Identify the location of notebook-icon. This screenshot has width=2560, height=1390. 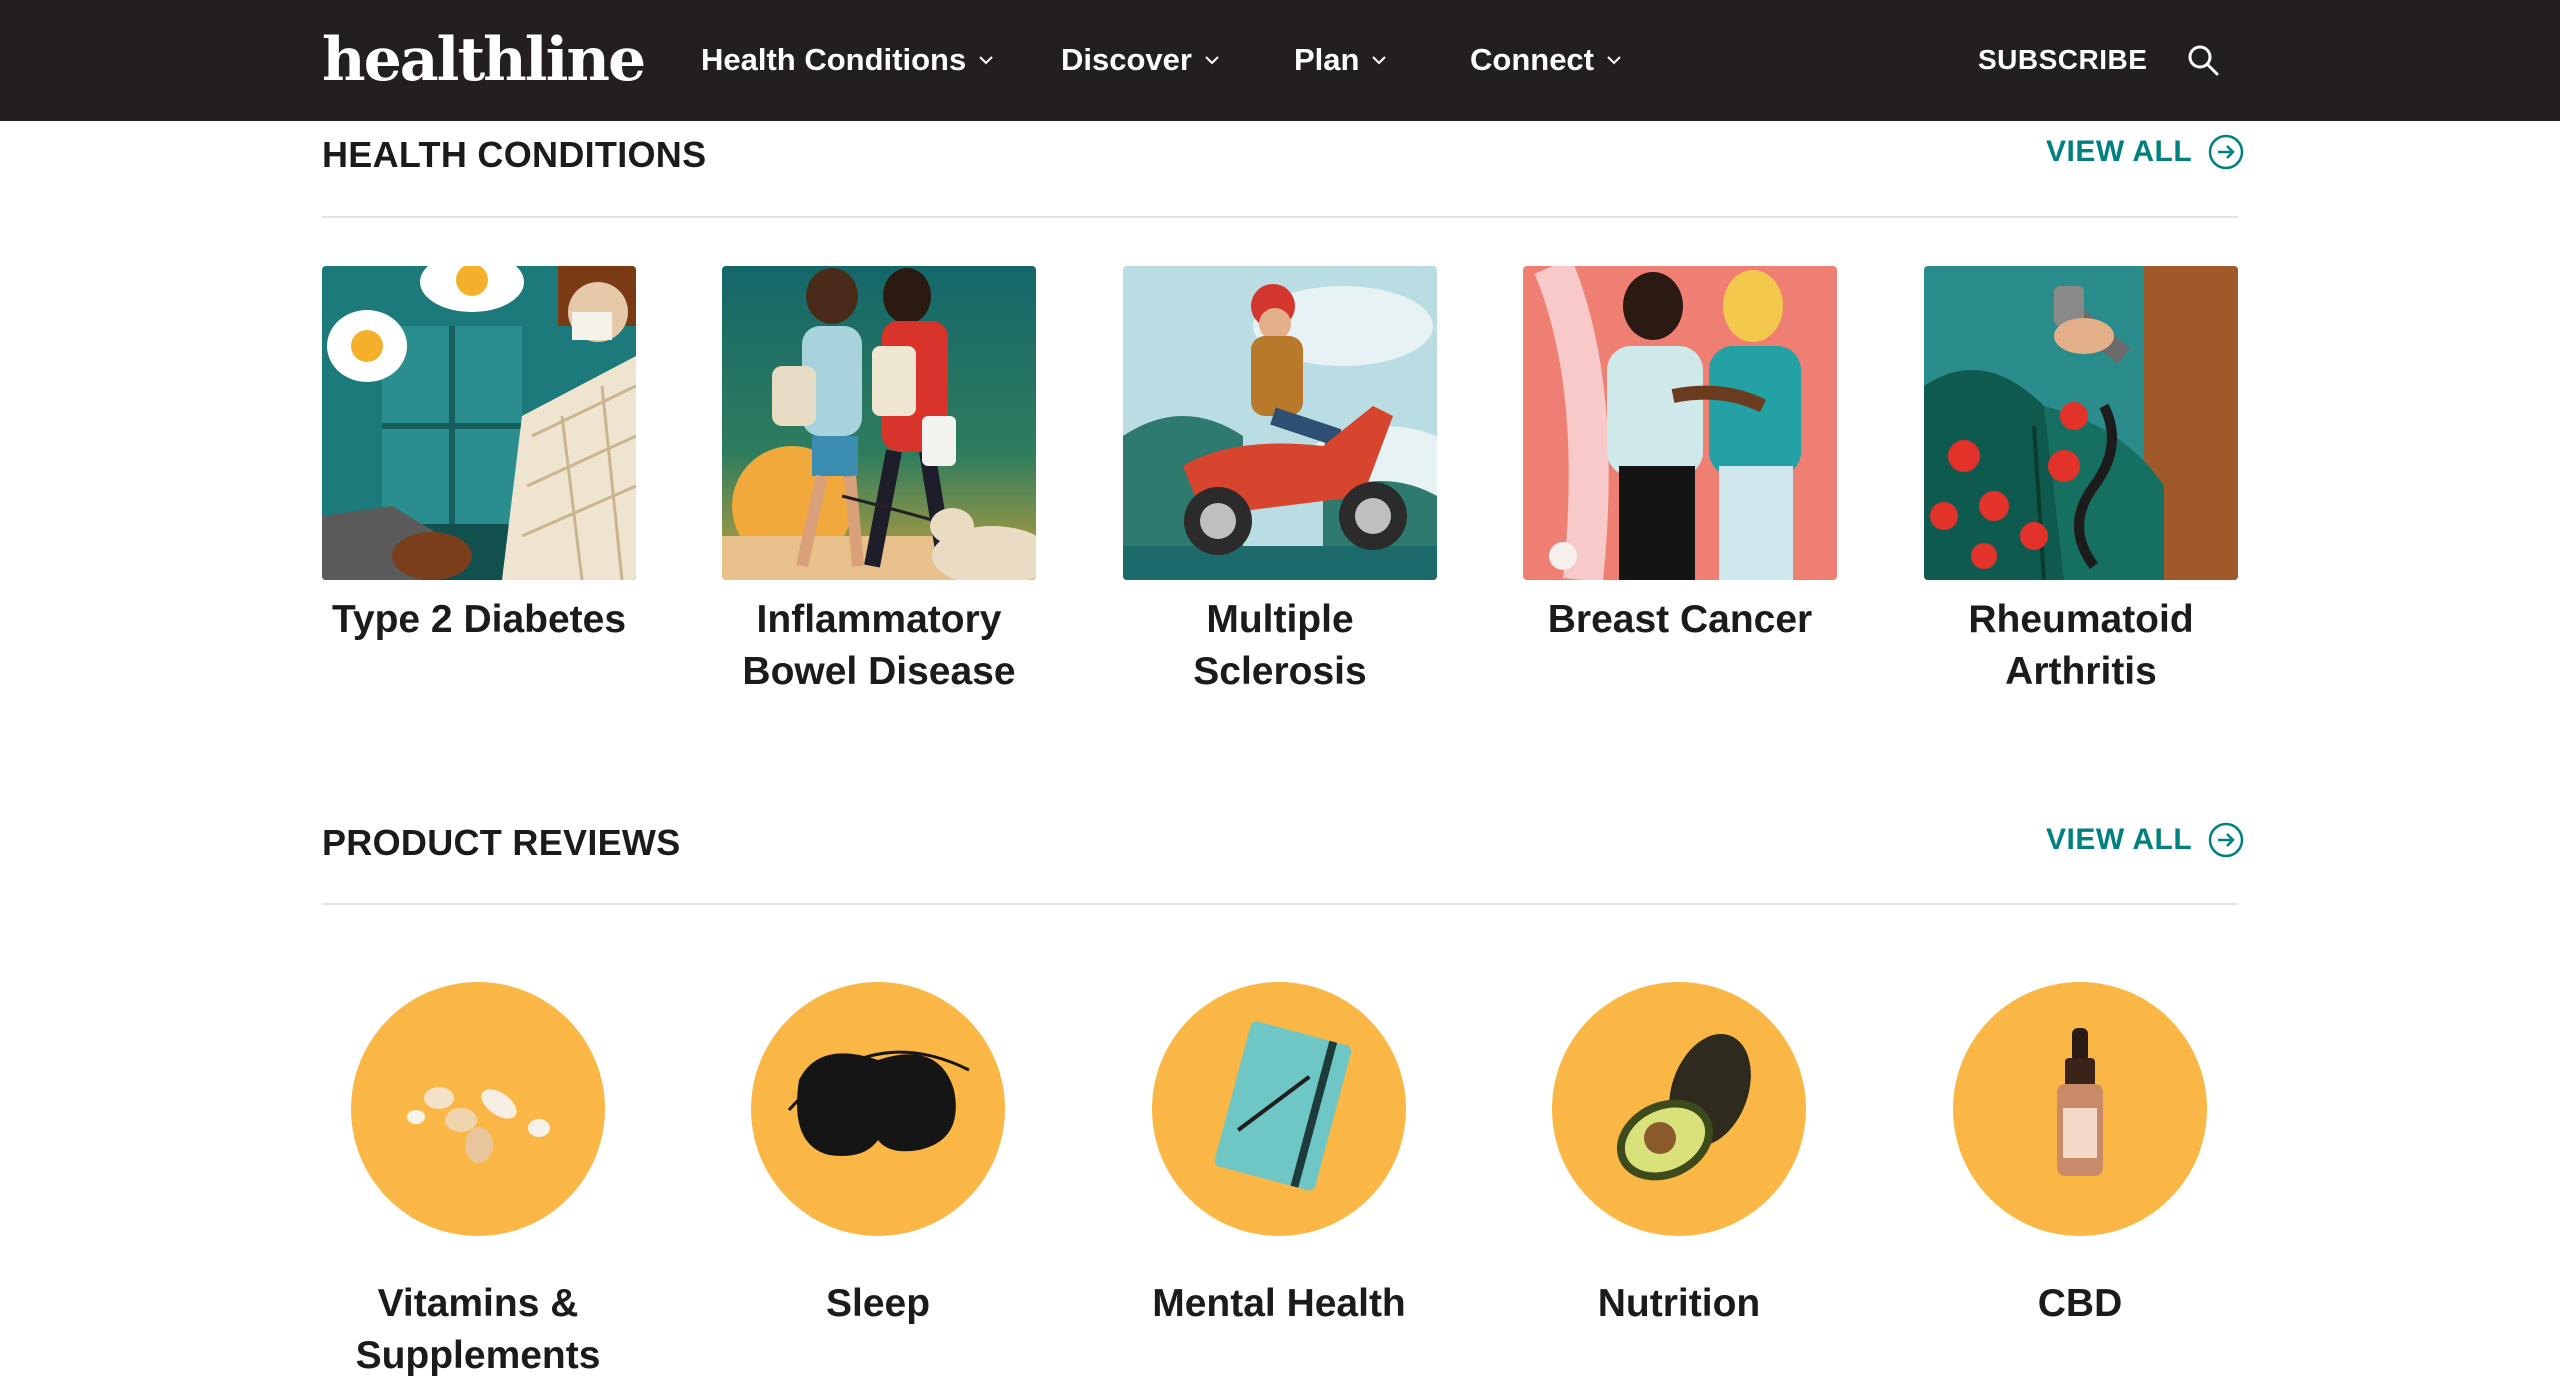
(1279, 1109).